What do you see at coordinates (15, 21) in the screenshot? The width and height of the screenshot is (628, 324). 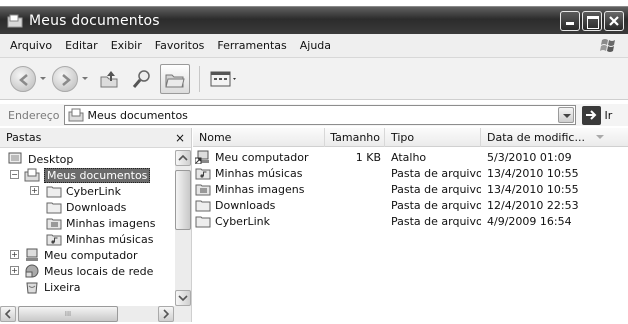 I see `folder-window-icon` at bounding box center [15, 21].